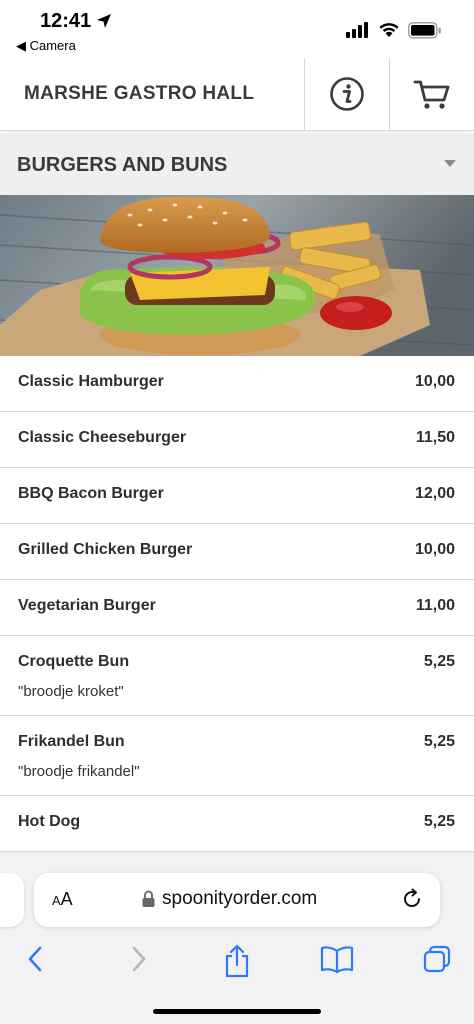  What do you see at coordinates (91, 381) in the screenshot?
I see `item-name: Classic Hamburger` at bounding box center [91, 381].